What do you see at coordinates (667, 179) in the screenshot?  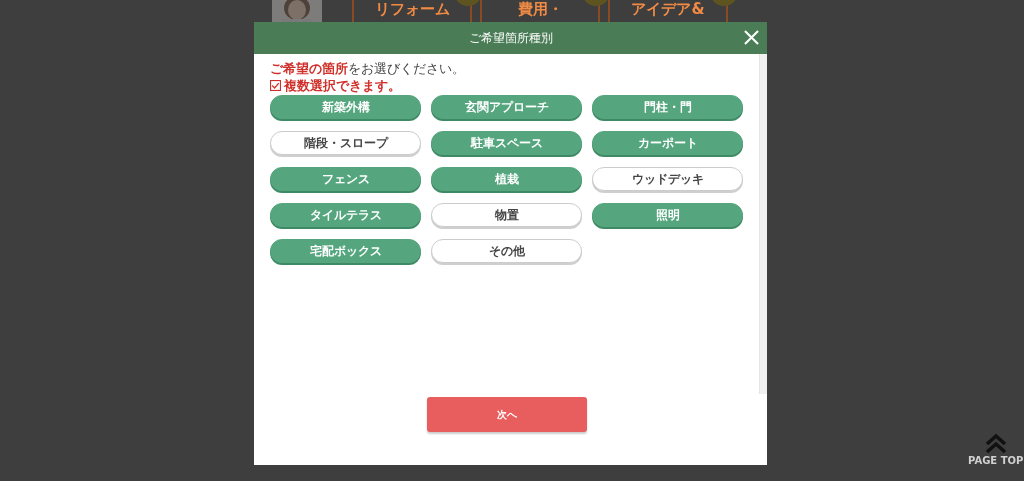 I see `option-button: ウッドデッキ` at bounding box center [667, 179].